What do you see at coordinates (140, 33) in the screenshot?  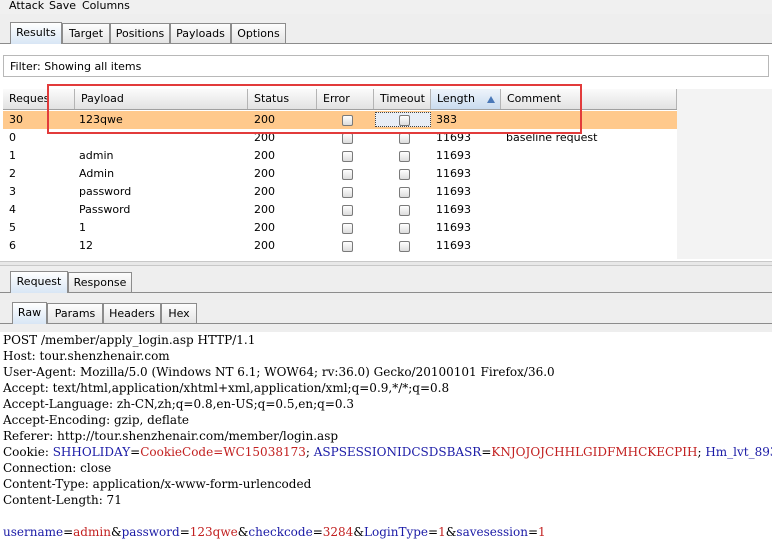 I see `tab-positions: Positions` at bounding box center [140, 33].